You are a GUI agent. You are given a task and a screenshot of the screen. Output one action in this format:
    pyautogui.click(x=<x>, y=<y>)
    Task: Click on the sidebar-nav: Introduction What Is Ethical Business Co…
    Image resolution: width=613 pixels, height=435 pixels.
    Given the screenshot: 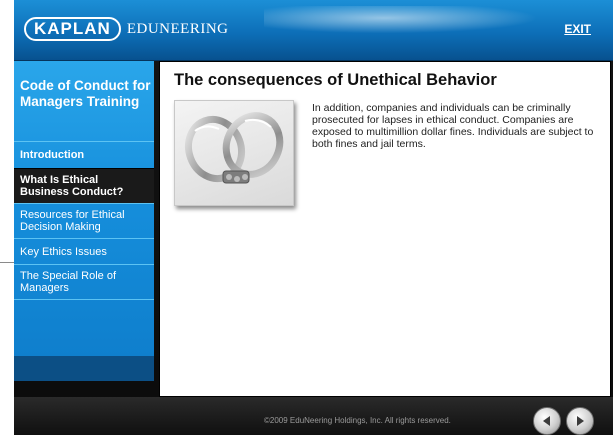 What is the action you would take?
    pyautogui.click(x=84, y=220)
    